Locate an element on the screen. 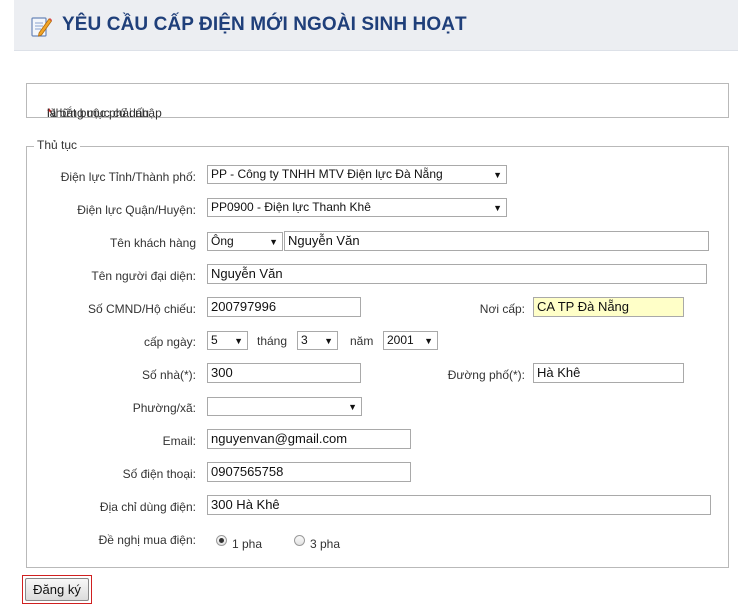 Image resolution: width=754 pixels, height=608 pixels. customer-name-input: Nguyễn Văn is located at coordinates (496, 241).